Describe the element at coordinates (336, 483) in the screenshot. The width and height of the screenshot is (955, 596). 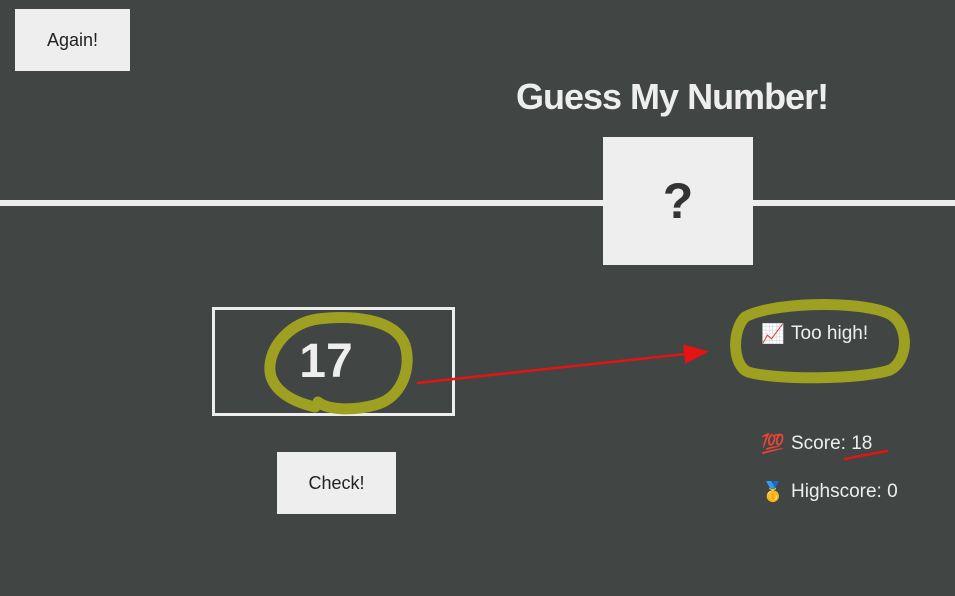
I see `check-button: Check!` at that location.